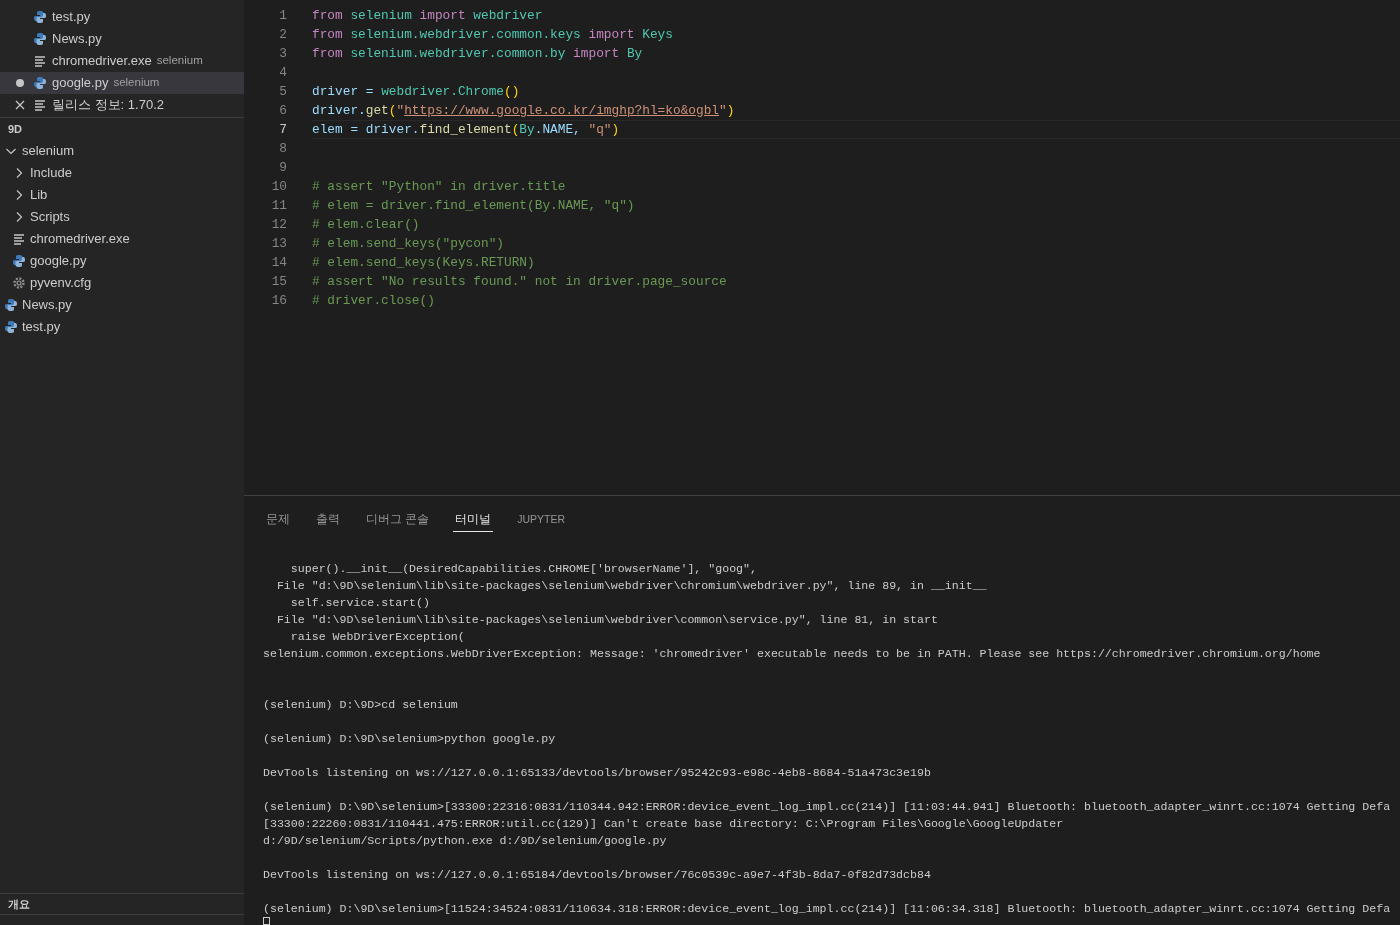 The height and width of the screenshot is (925, 1400). I want to click on file-name: pyvenv.cfg, so click(61, 283).